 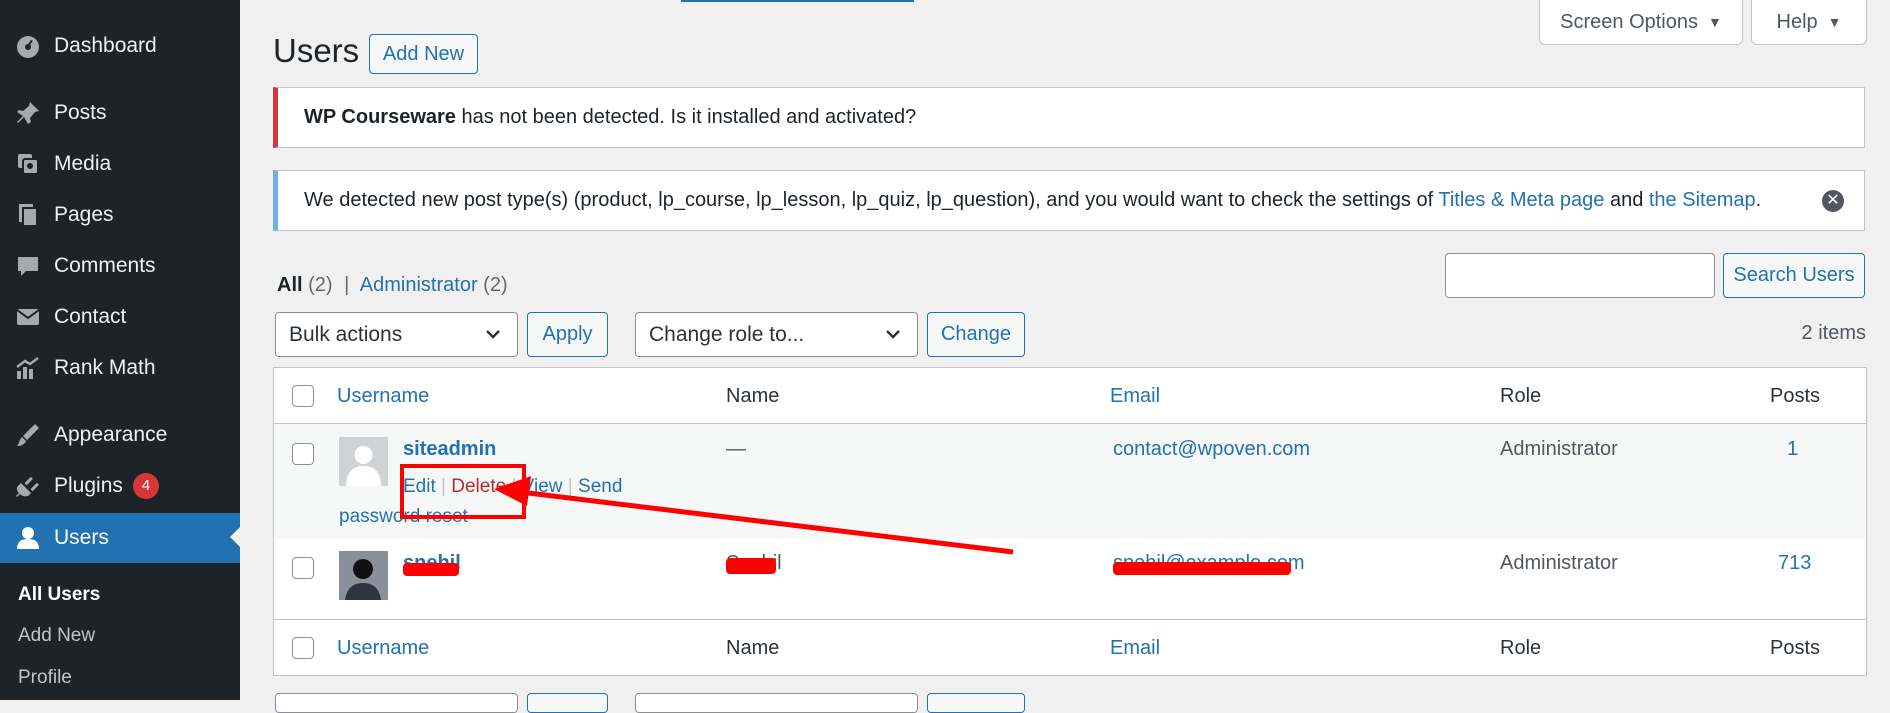 I want to click on filter-administrator-count: (2), so click(x=495, y=285).